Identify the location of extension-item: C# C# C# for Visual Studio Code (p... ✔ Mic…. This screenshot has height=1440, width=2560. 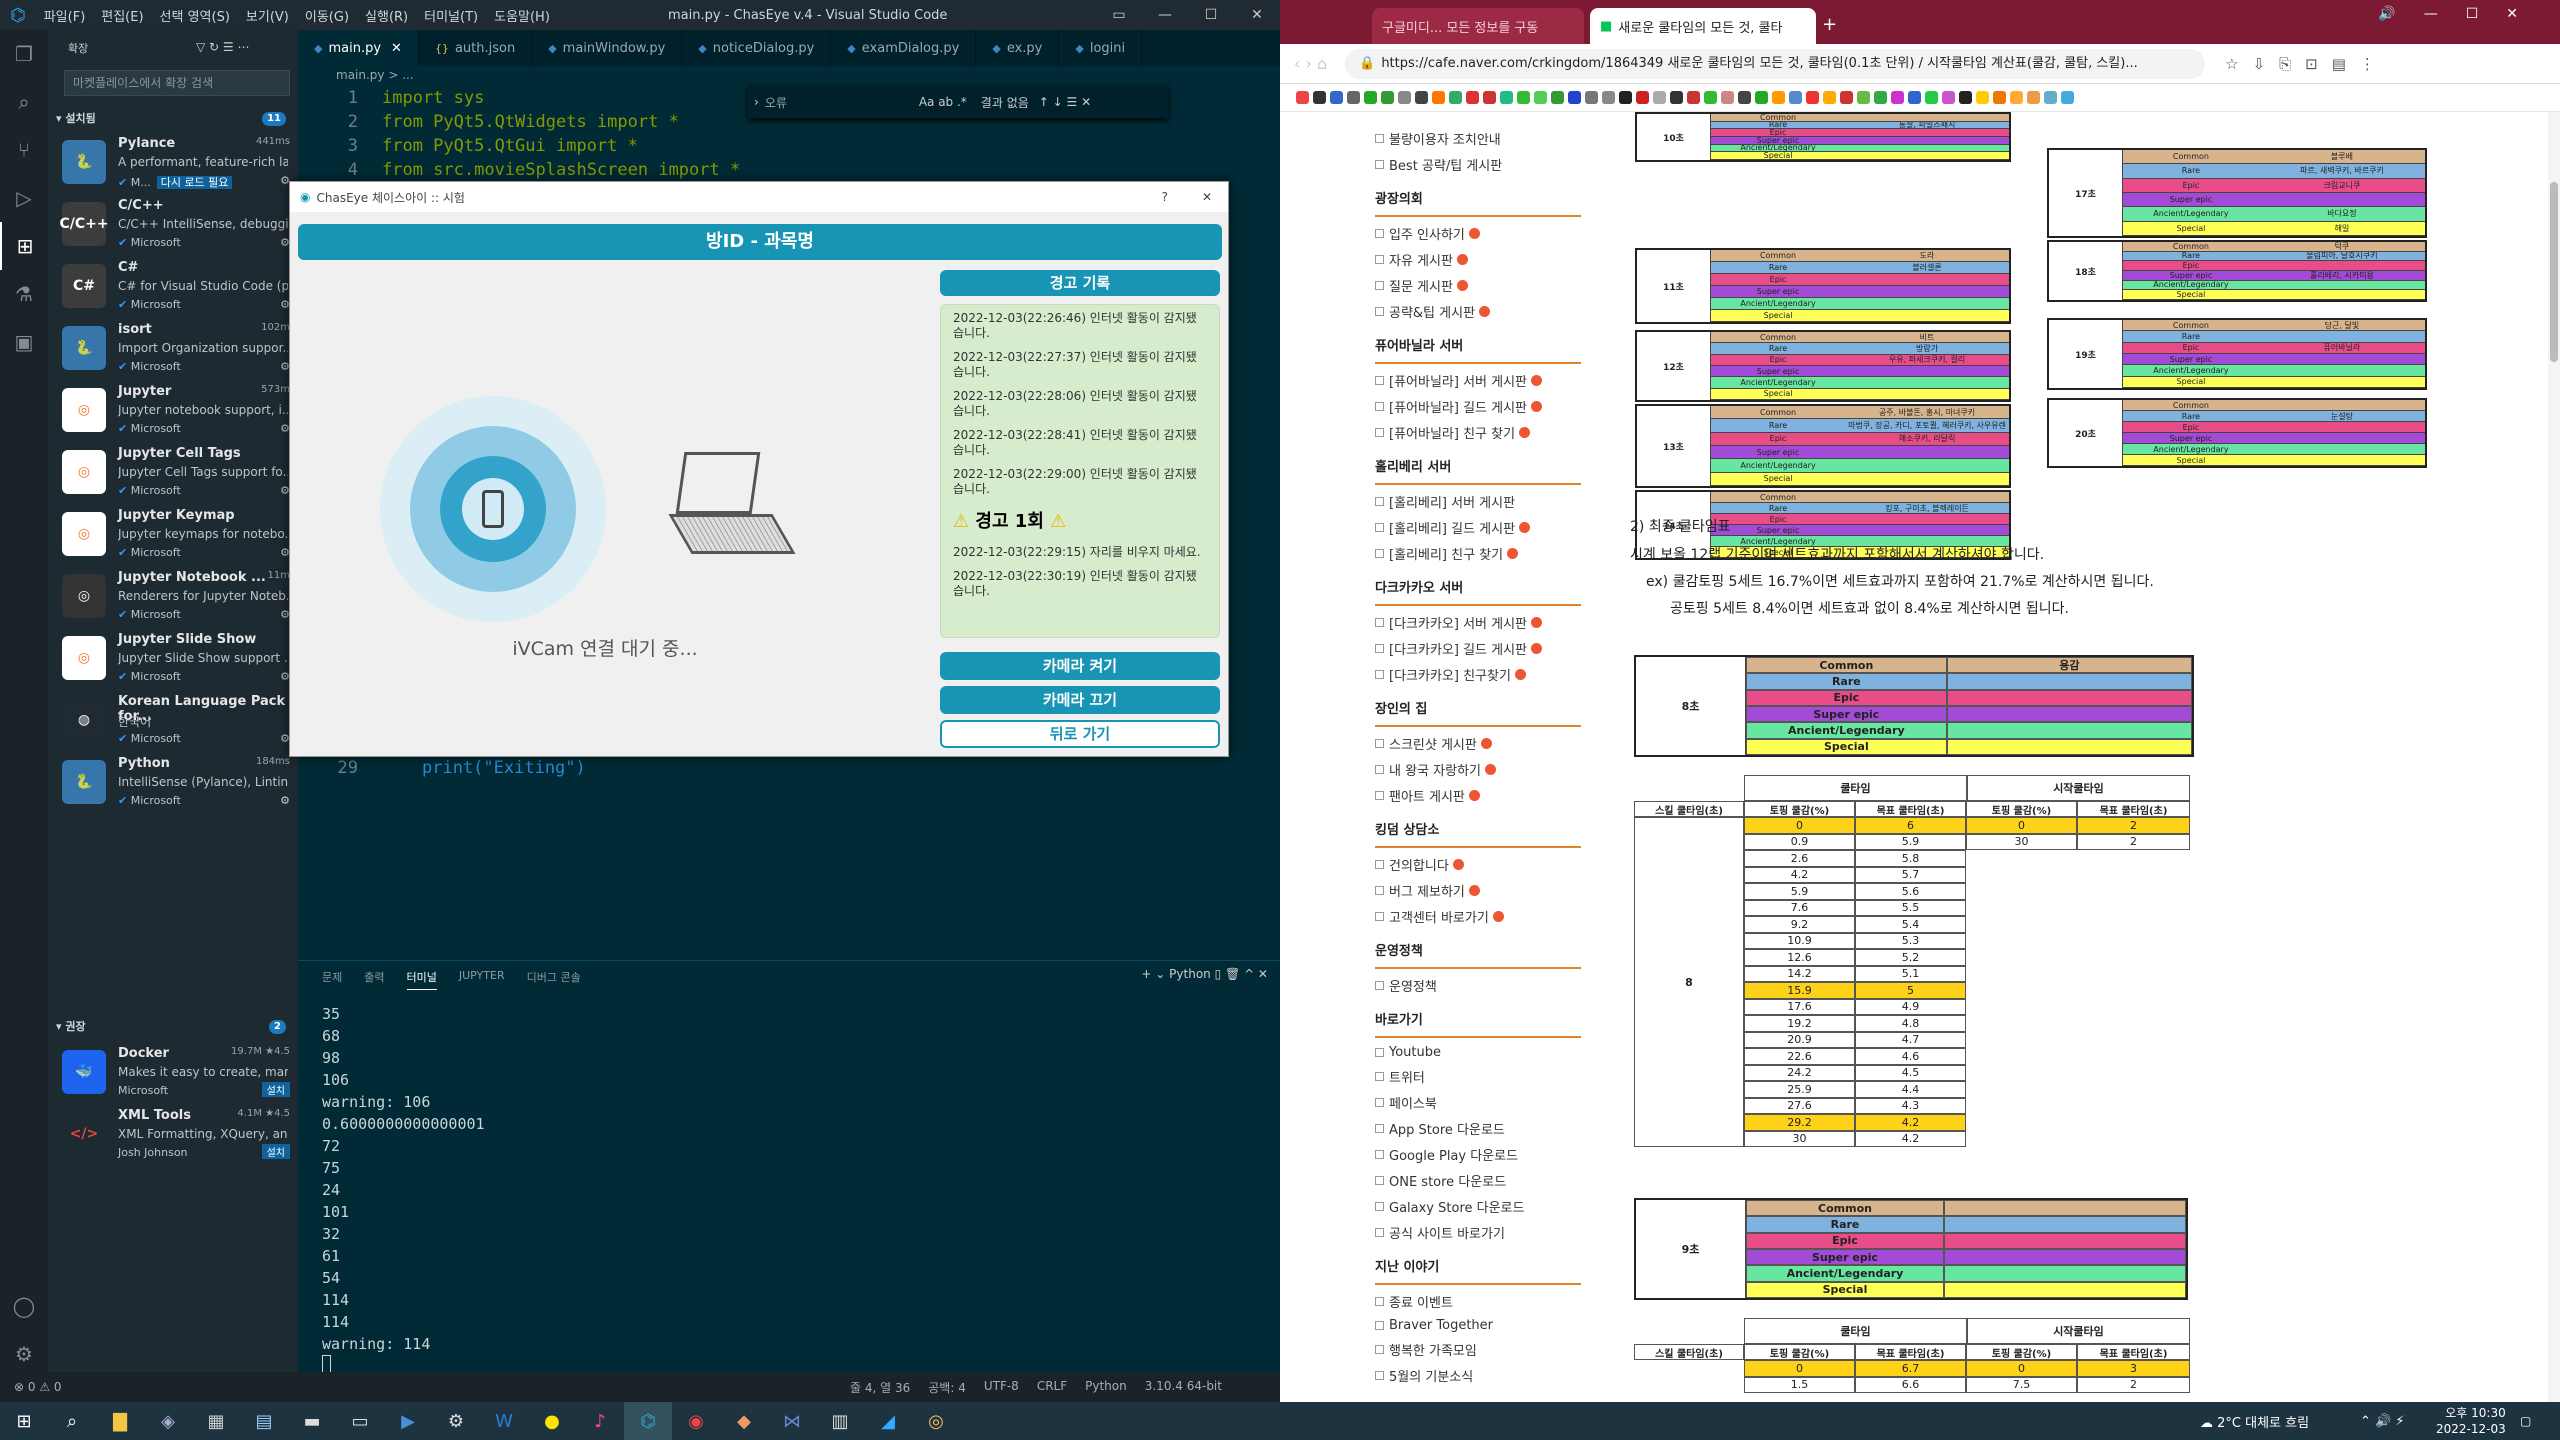
(173, 285).